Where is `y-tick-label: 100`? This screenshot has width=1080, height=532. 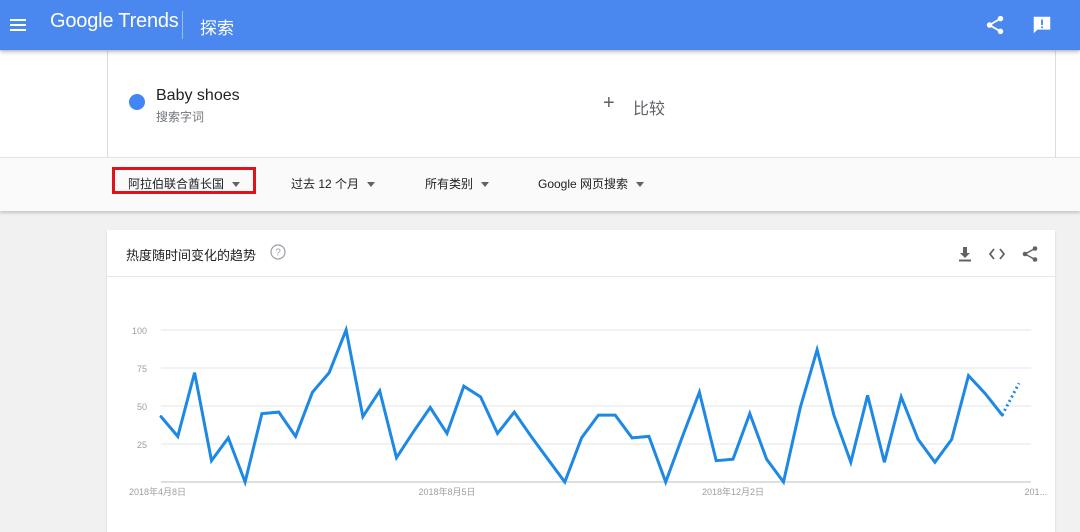
y-tick-label: 100 is located at coordinates (139, 331).